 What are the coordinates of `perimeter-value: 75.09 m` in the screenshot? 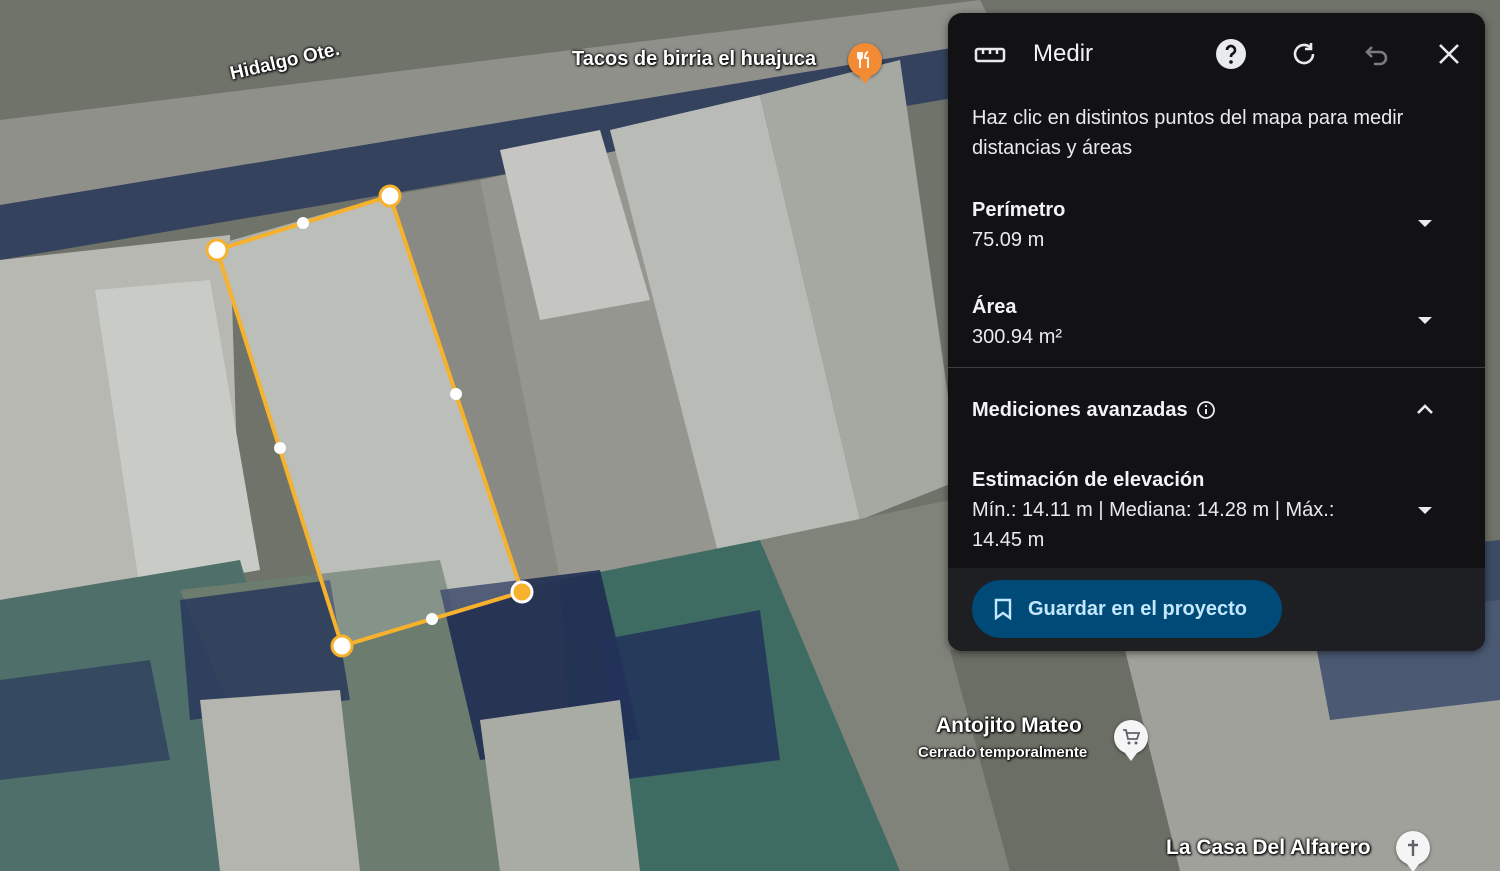 It's located at (1008, 240).